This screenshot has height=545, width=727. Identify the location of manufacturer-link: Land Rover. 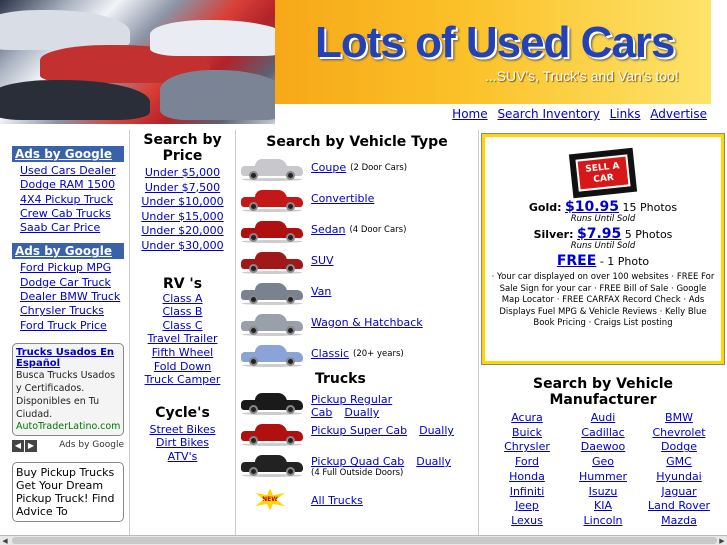
(679, 506).